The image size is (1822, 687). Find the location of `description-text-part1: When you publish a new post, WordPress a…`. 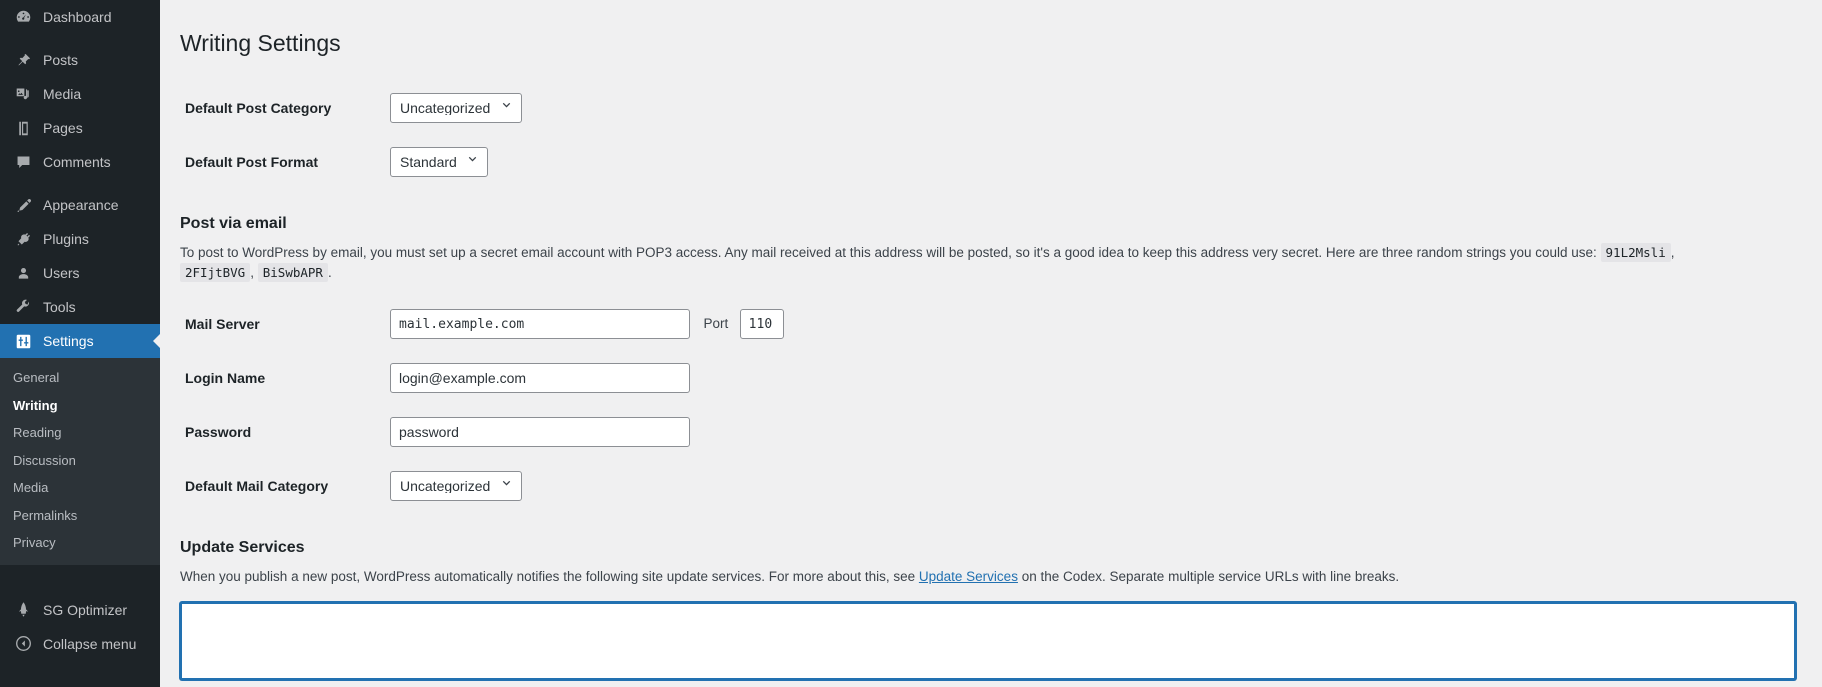

description-text-part1: When you publish a new post, WordPress a… is located at coordinates (548, 577).